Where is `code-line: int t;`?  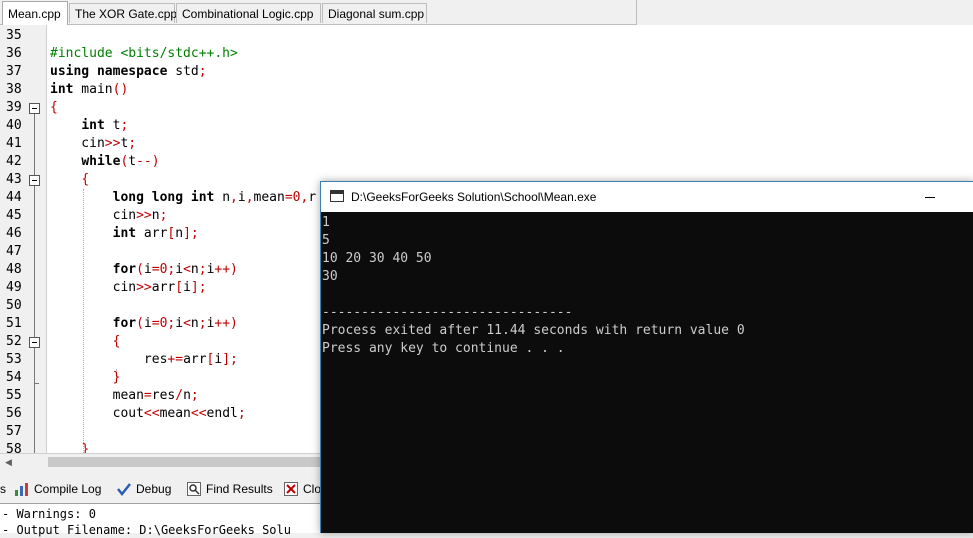 code-line: int t; is located at coordinates (105, 125).